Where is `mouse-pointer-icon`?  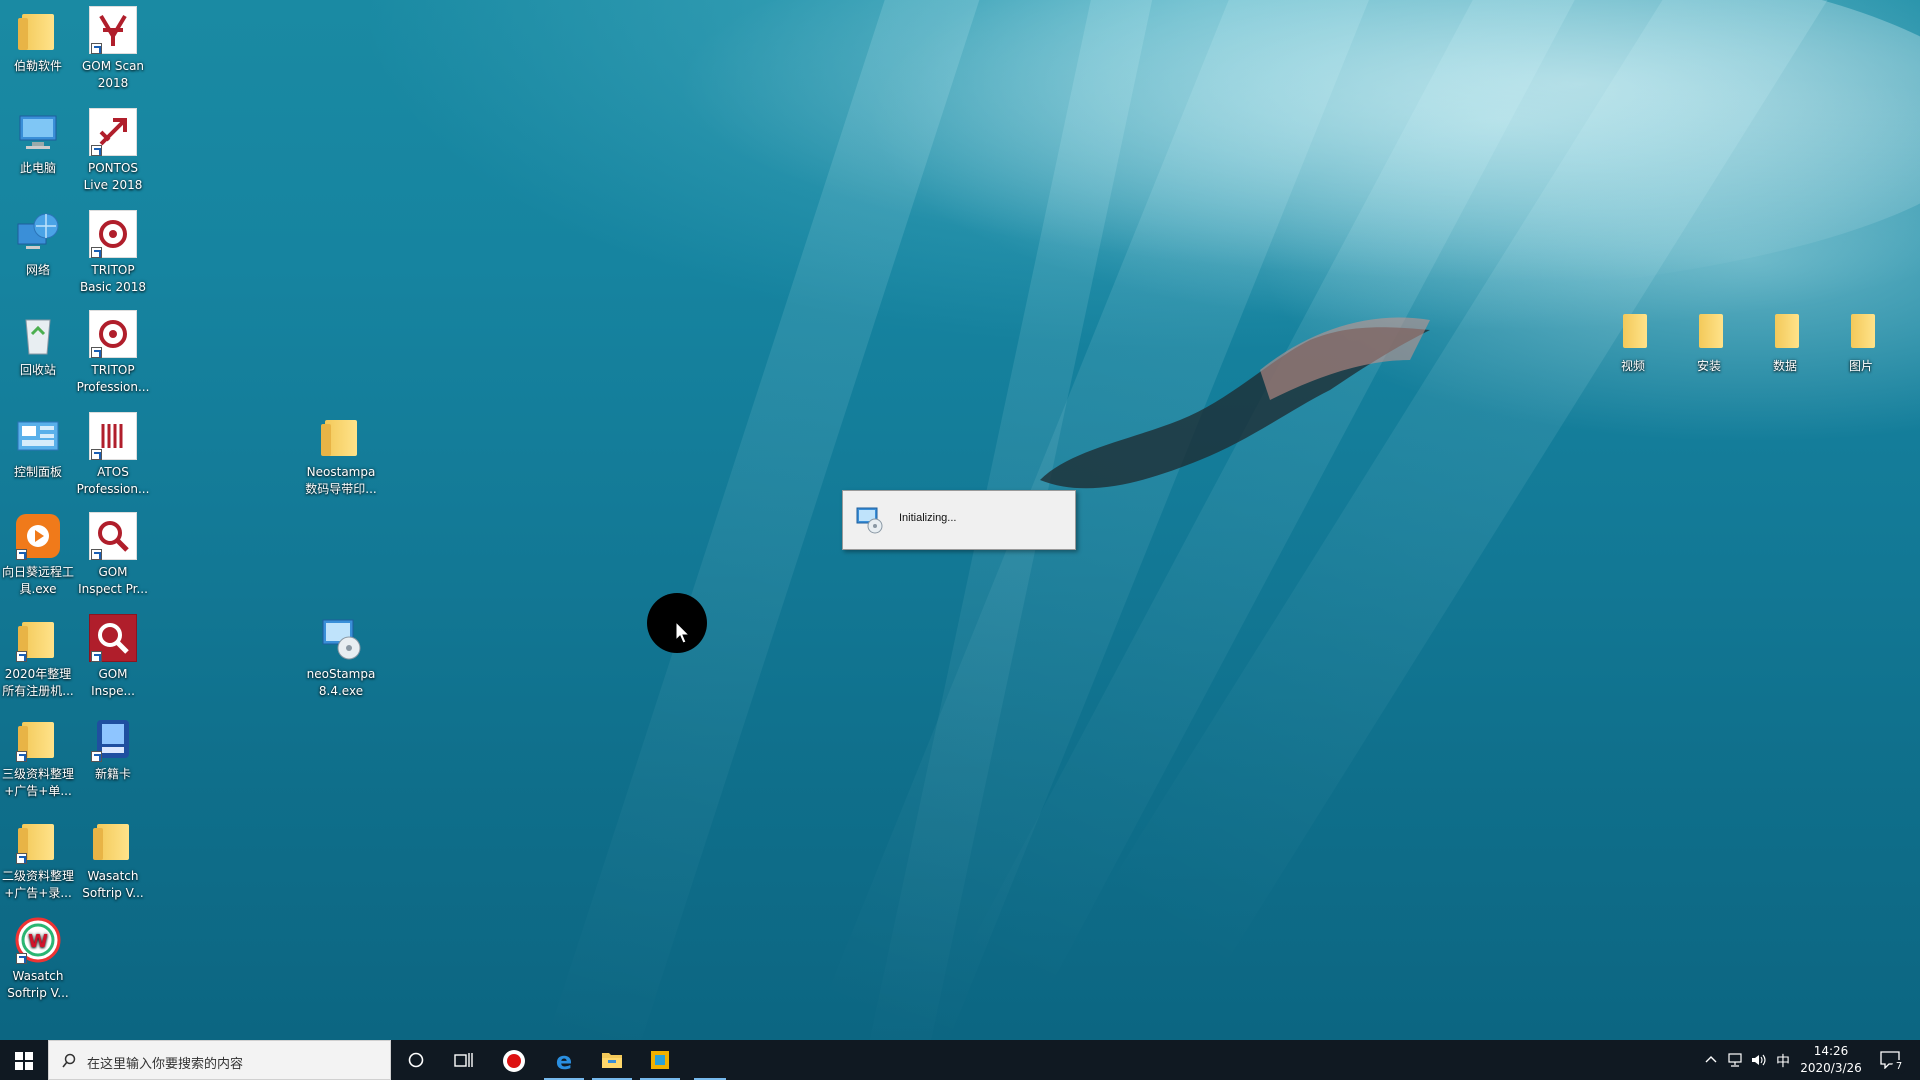 mouse-pointer-icon is located at coordinates (683, 632).